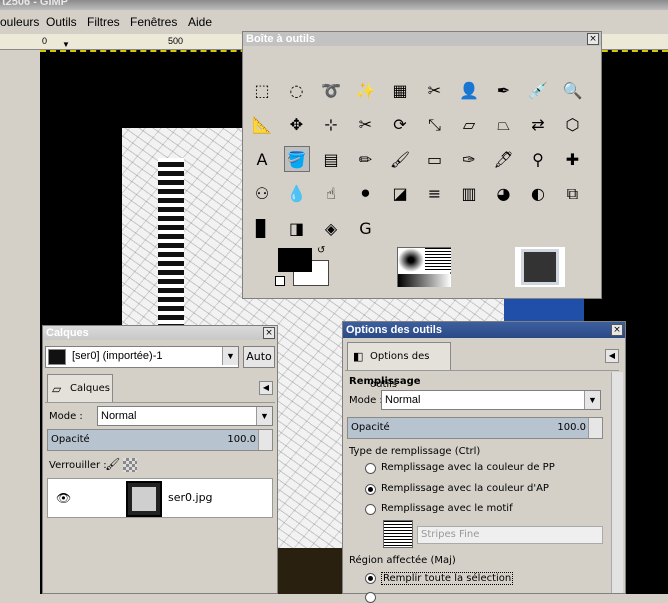 The image size is (668, 603). I want to click on mode-label: Mode :, so click(66, 416).